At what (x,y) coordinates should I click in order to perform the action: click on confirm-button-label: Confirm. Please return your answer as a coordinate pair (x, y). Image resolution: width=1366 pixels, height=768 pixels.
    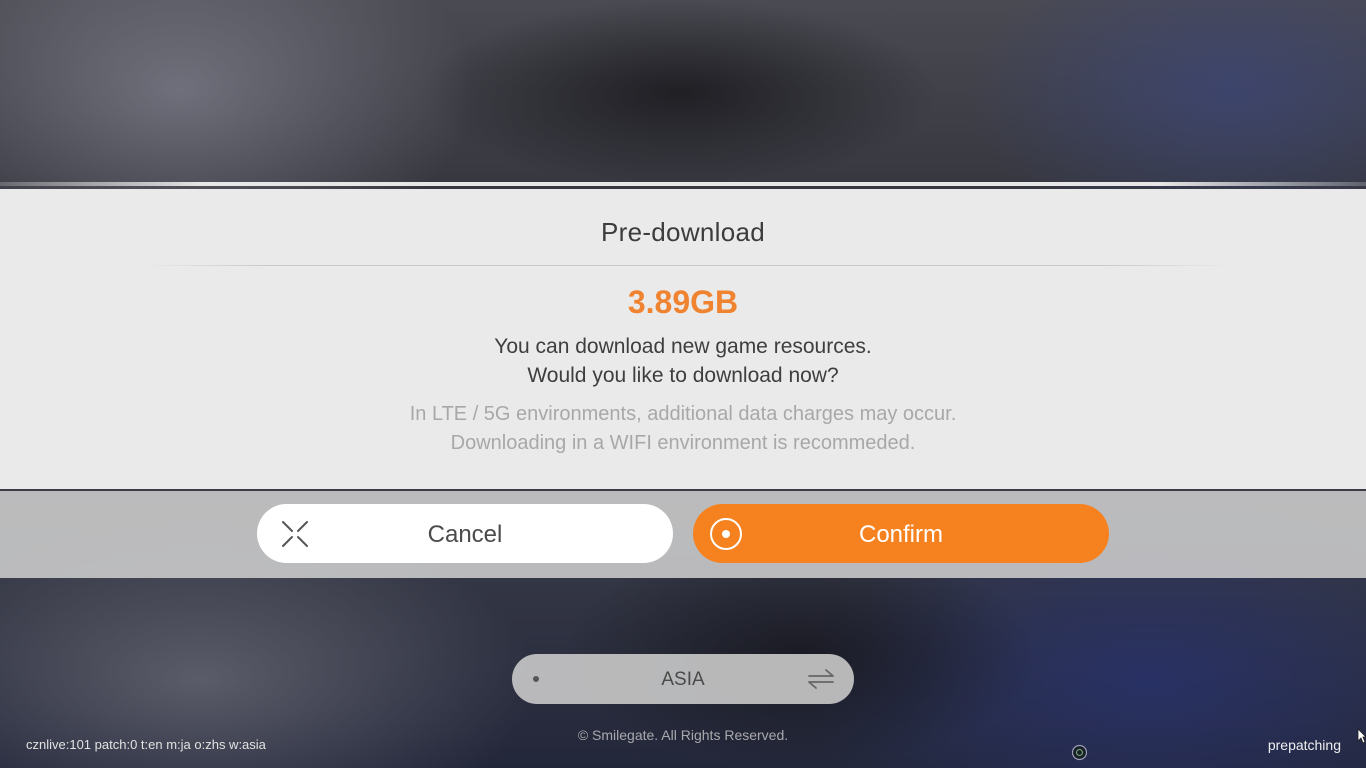
    Looking at the image, I should click on (900, 534).